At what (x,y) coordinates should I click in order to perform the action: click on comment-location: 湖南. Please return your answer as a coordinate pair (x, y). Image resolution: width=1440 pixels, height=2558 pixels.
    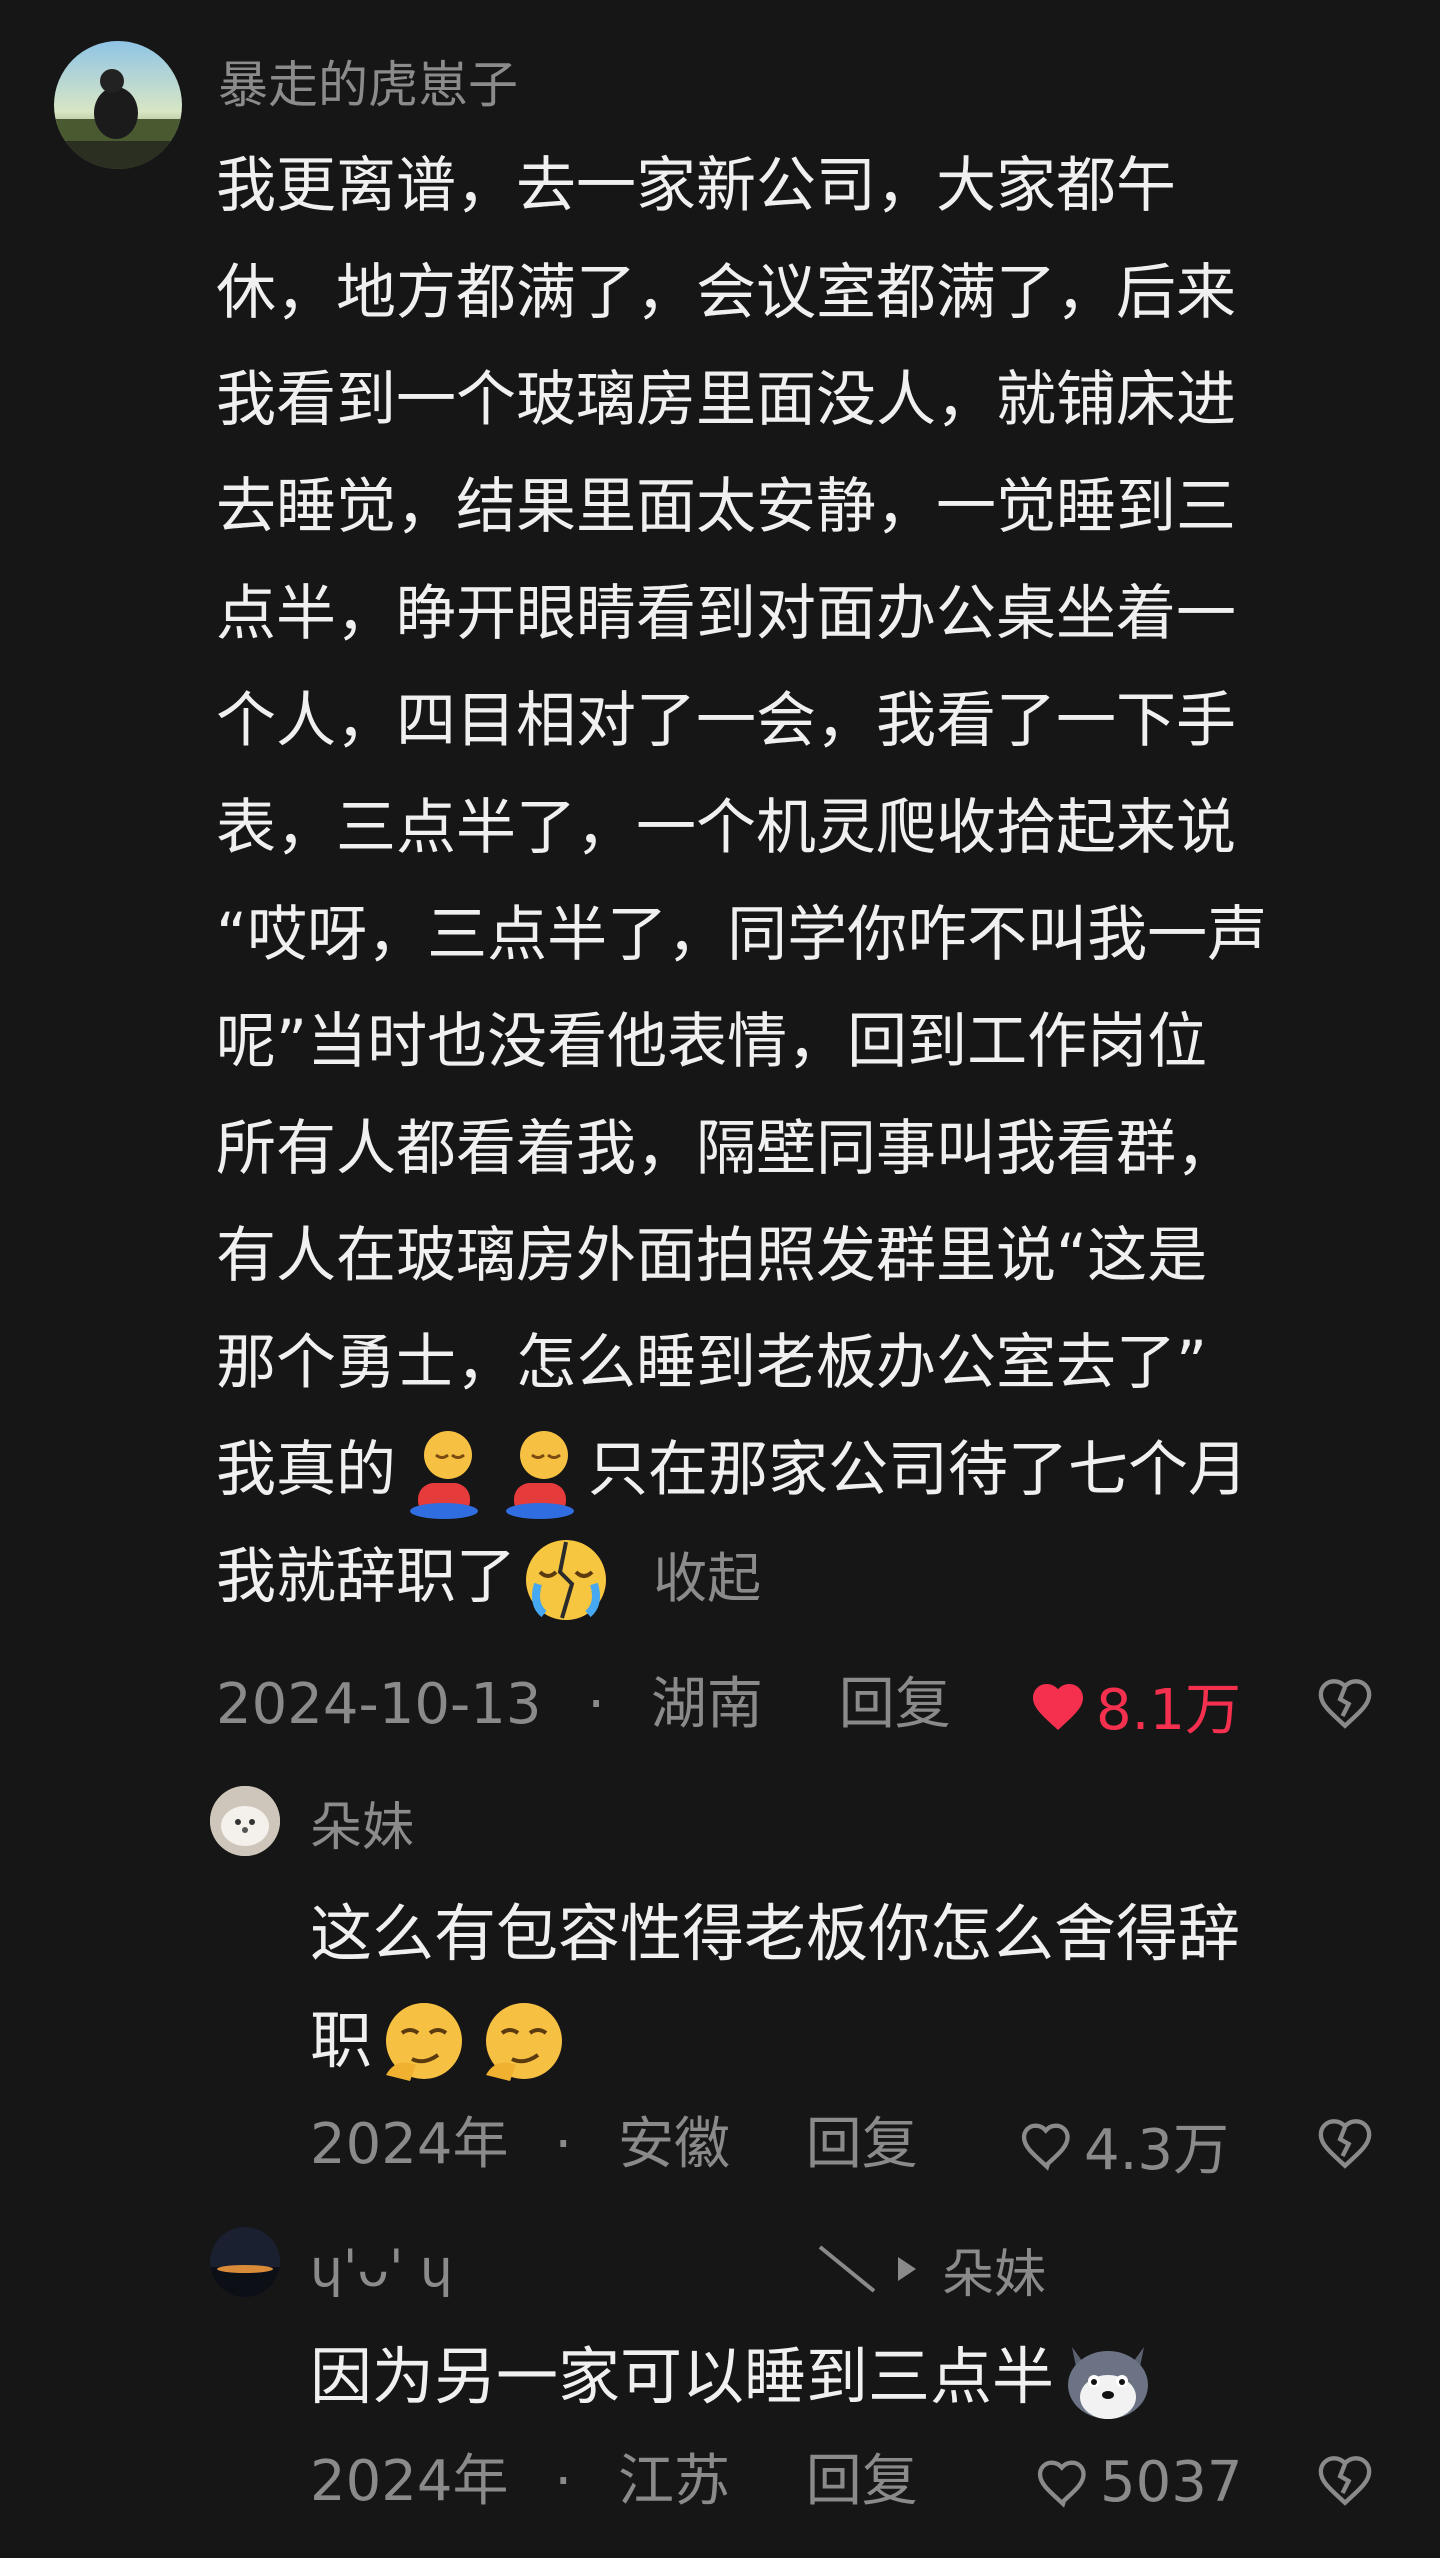
    Looking at the image, I should click on (706, 1704).